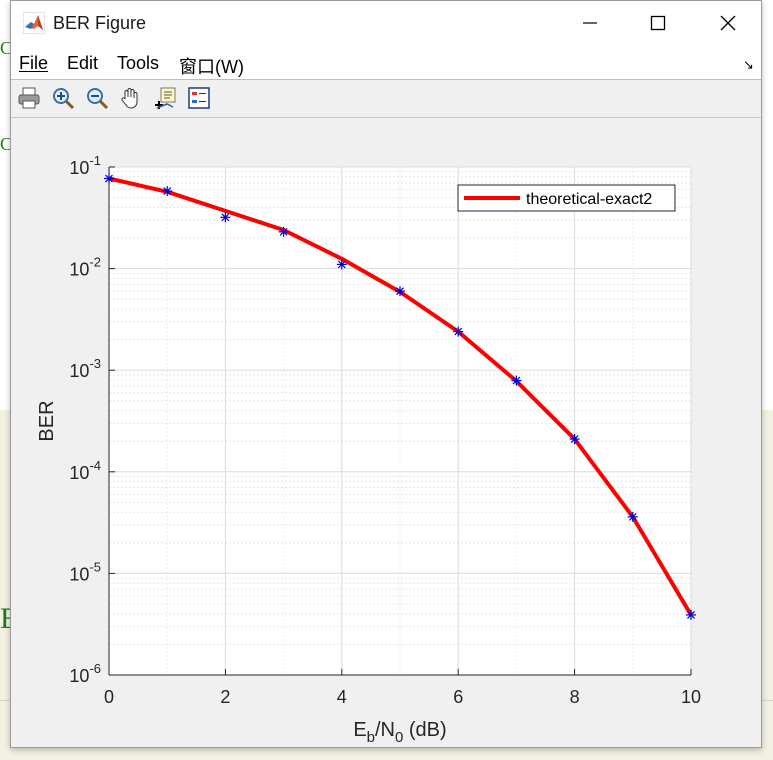 The width and height of the screenshot is (773, 760). I want to click on zoom-out-button, so click(97, 98).